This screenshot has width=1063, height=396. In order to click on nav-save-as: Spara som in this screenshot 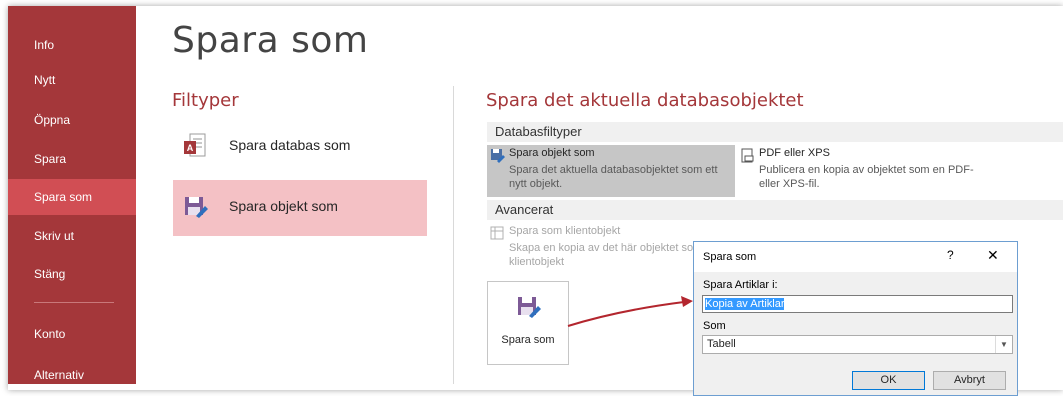, I will do `click(72, 197)`.